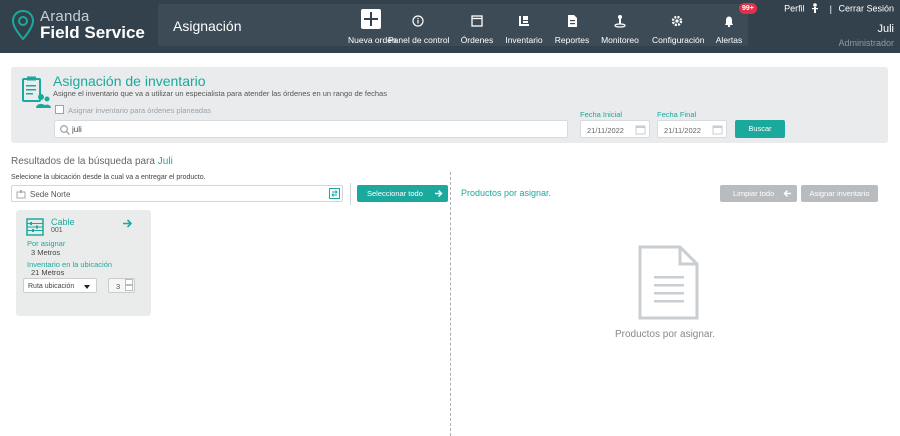 The height and width of the screenshot is (436, 900). What do you see at coordinates (524, 29) in the screenshot?
I see `nav-inventory: Inventario` at bounding box center [524, 29].